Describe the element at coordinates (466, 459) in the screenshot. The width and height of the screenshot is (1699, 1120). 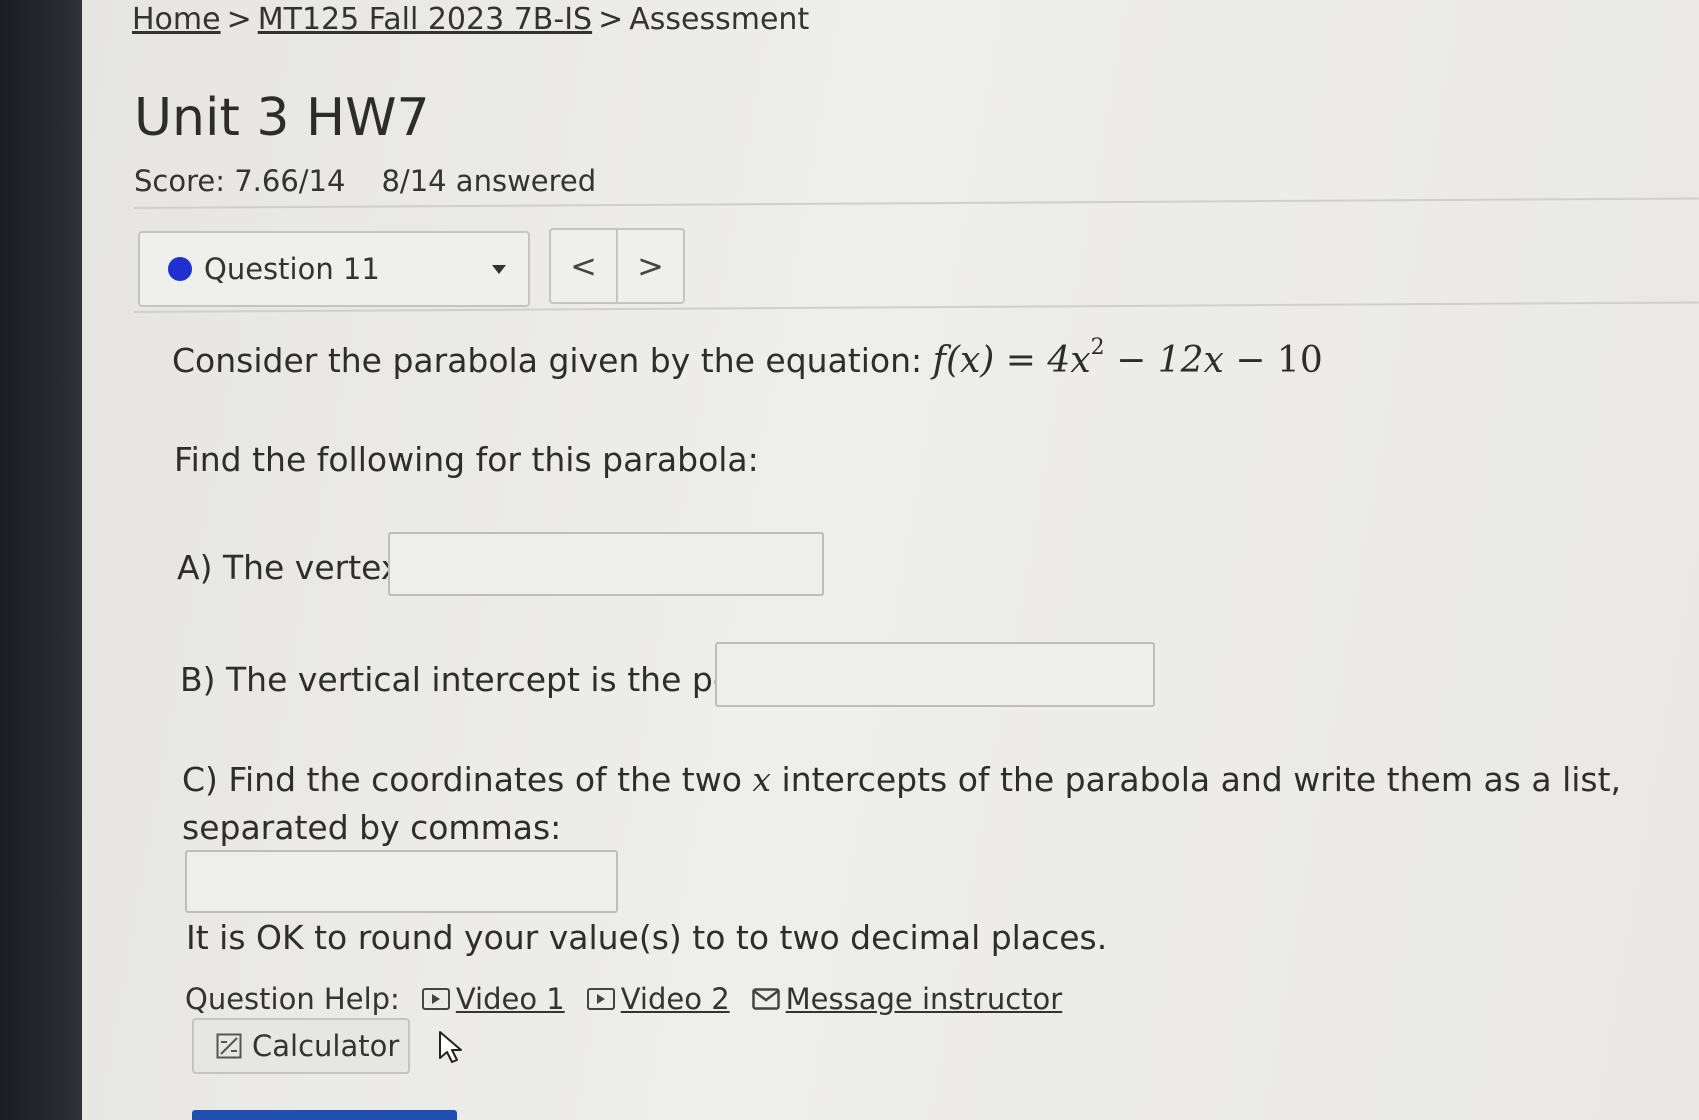
I see `find-instruction: Find the following for this parabola:` at that location.